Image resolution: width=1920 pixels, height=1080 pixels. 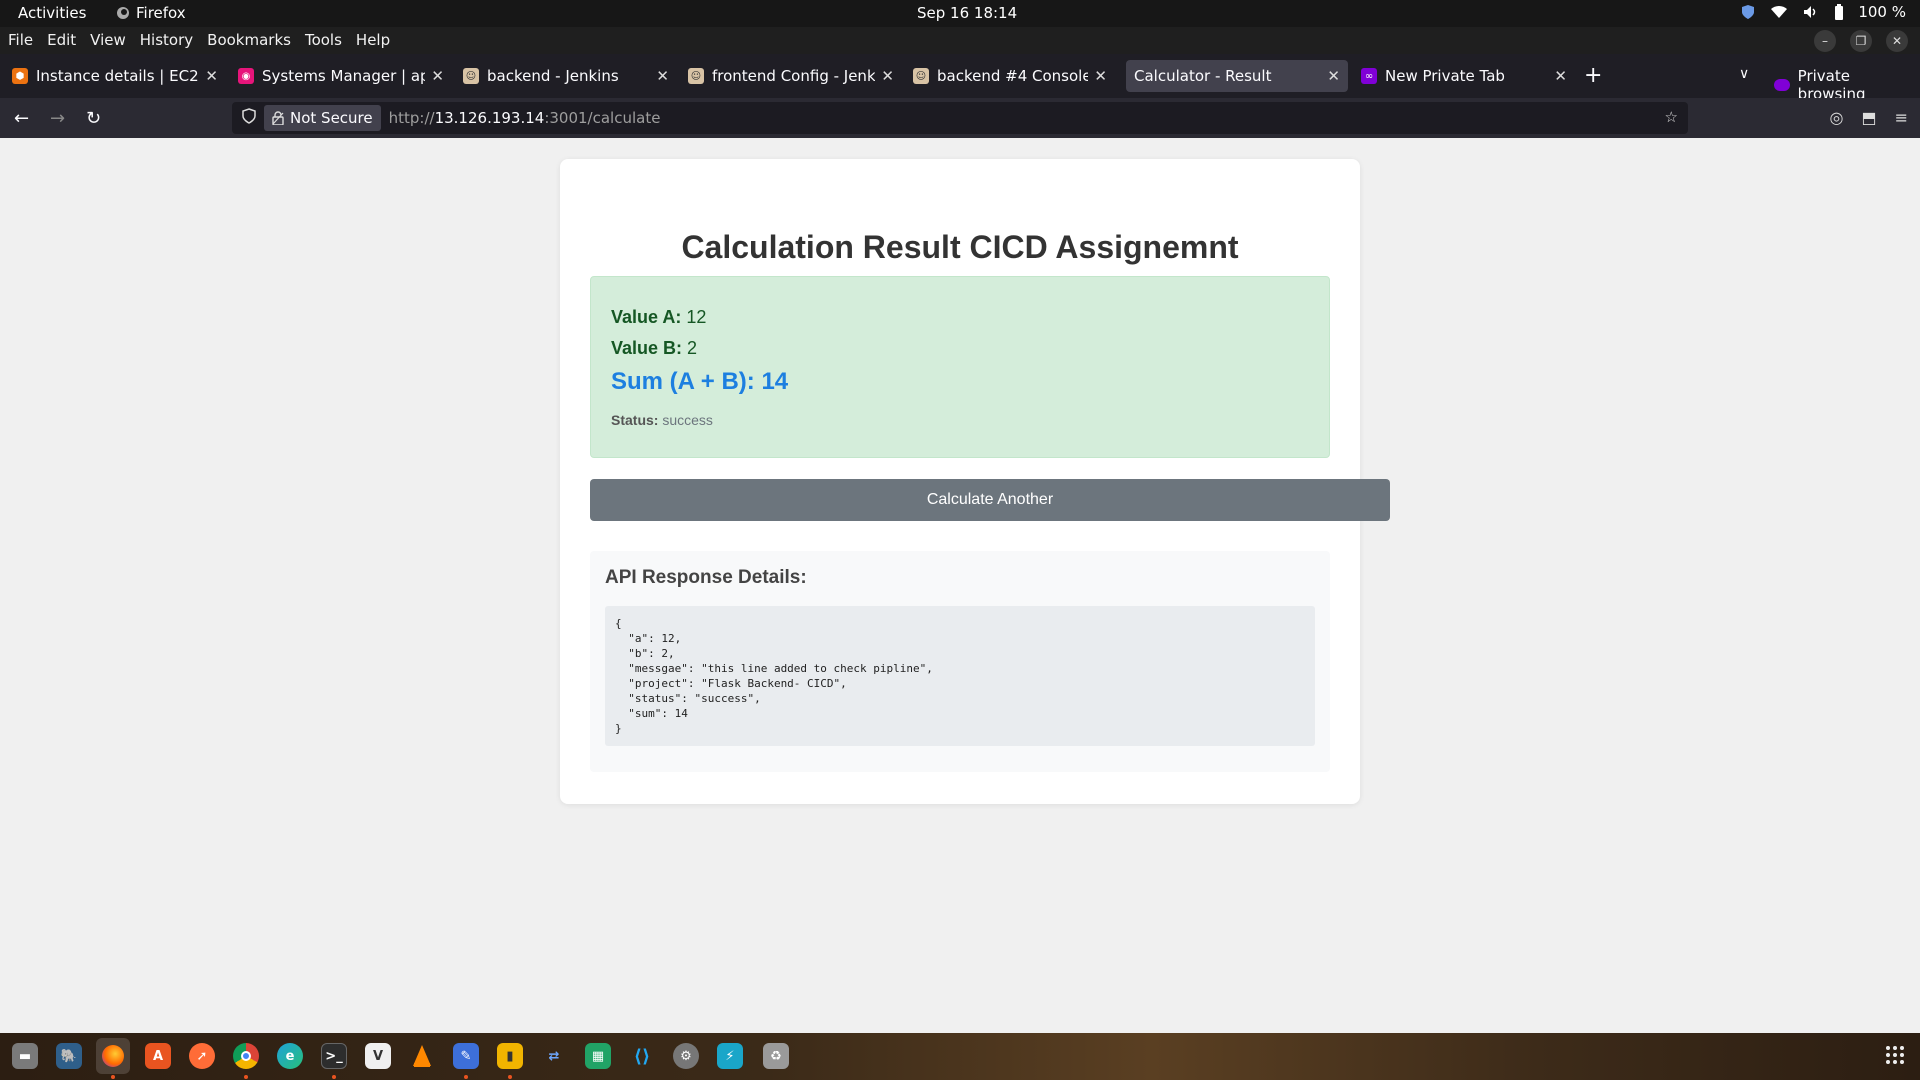 I want to click on taskbar-dock: ▬ 🐘 A ➚ e >_ V ✎ ▮ ⇄ ▦ ⟨⟩ ⚙ ⚡ ♻, so click(x=960, y=1056).